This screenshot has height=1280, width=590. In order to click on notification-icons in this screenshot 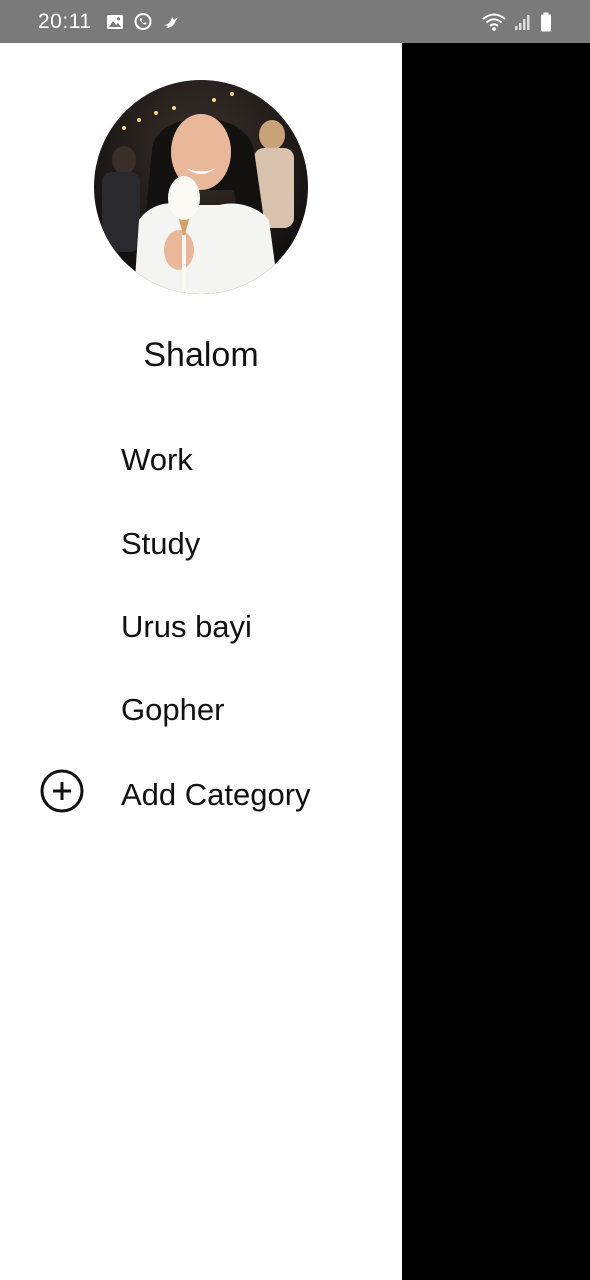, I will do `click(143, 22)`.